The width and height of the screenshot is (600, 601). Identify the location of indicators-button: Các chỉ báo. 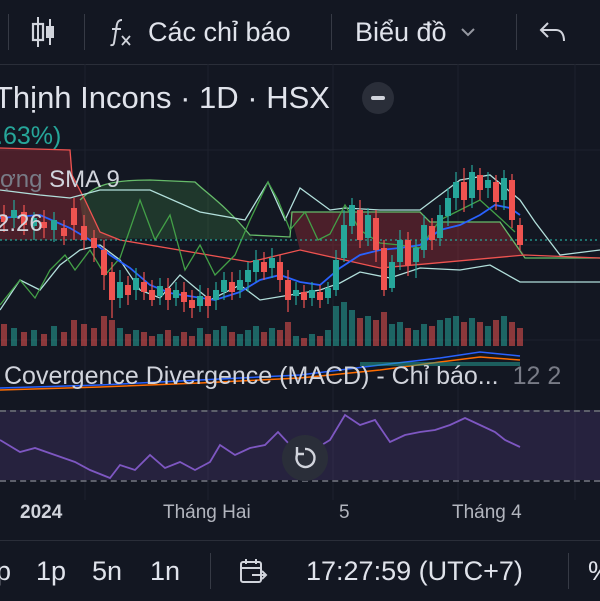
(199, 32).